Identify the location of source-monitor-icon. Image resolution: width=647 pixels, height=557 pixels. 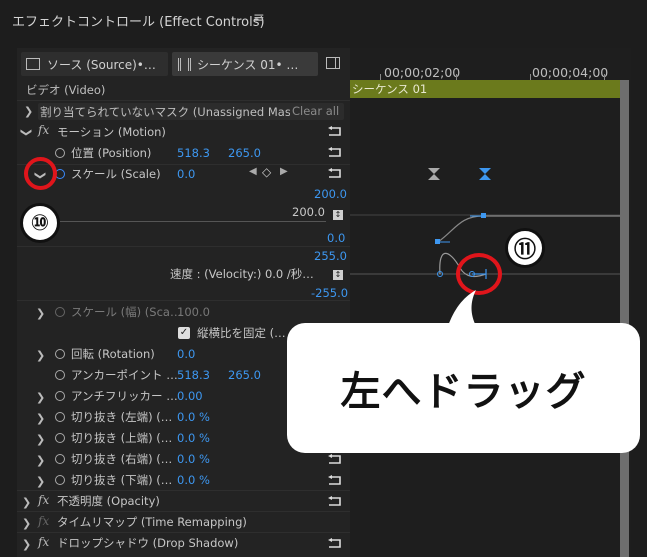
(33, 64).